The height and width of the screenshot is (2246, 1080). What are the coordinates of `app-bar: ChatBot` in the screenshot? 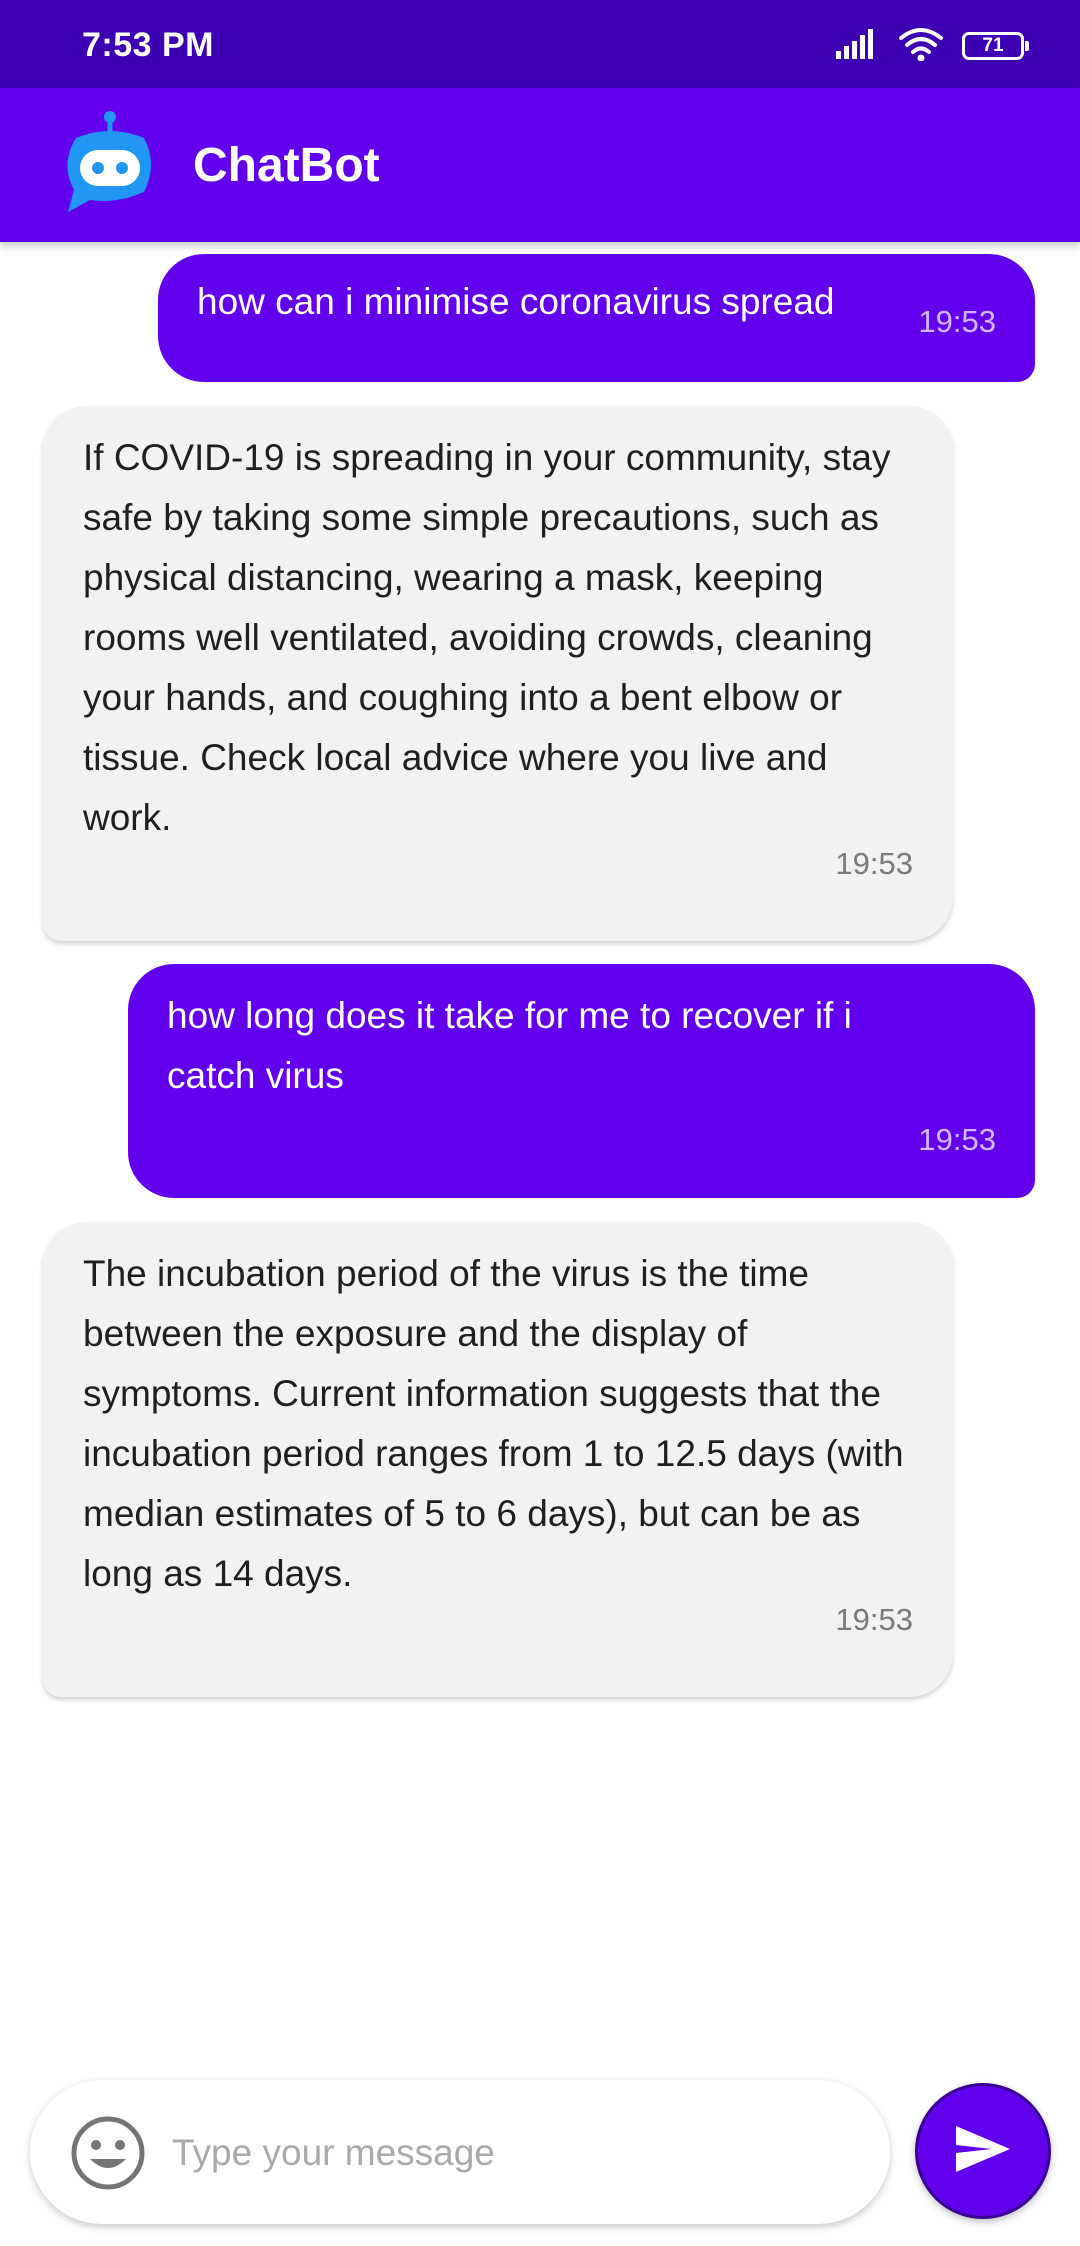 It's located at (540, 165).